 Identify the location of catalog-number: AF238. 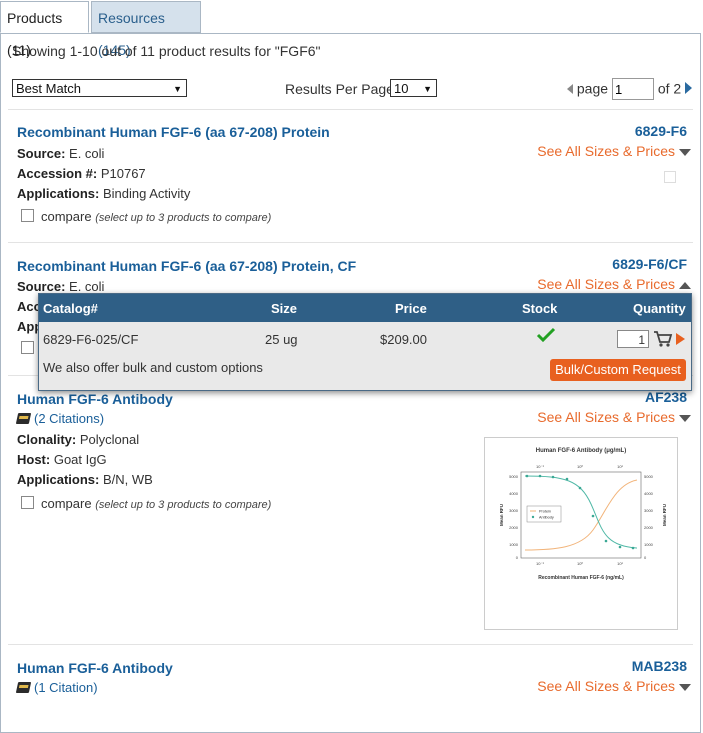
(666, 397).